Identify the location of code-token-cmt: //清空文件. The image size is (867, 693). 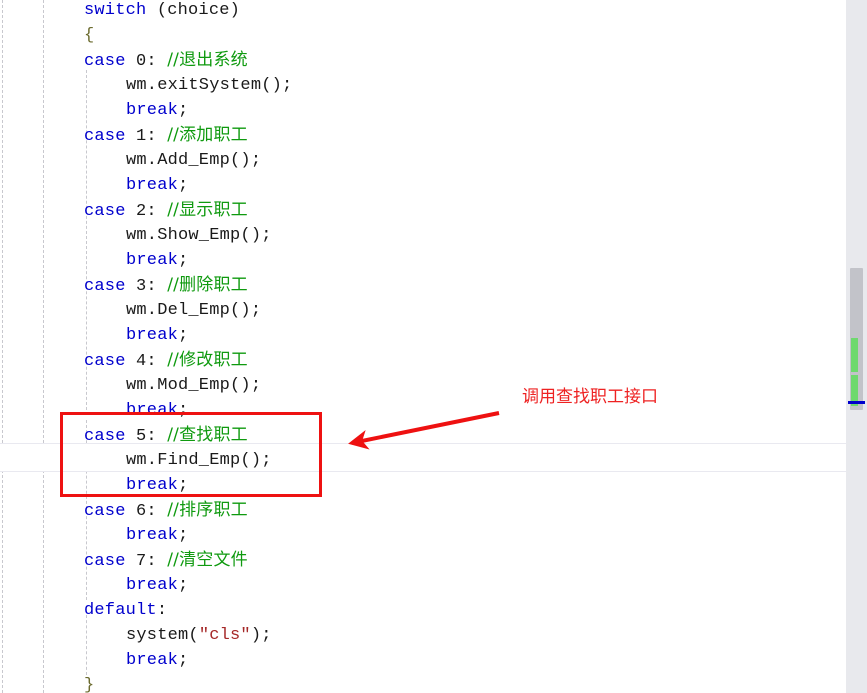
(207, 560).